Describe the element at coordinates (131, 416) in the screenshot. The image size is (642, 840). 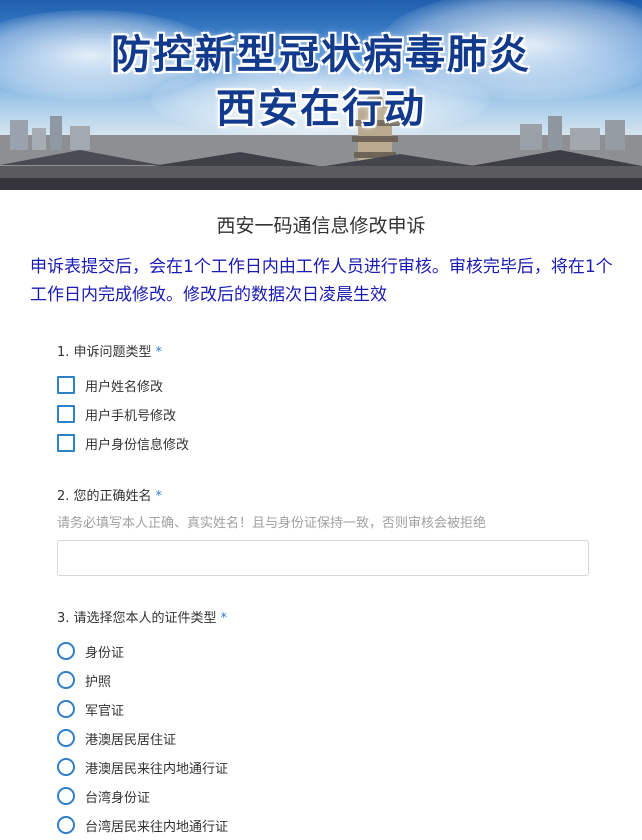
I see `checkbox-label: 用户手机号修改` at that location.